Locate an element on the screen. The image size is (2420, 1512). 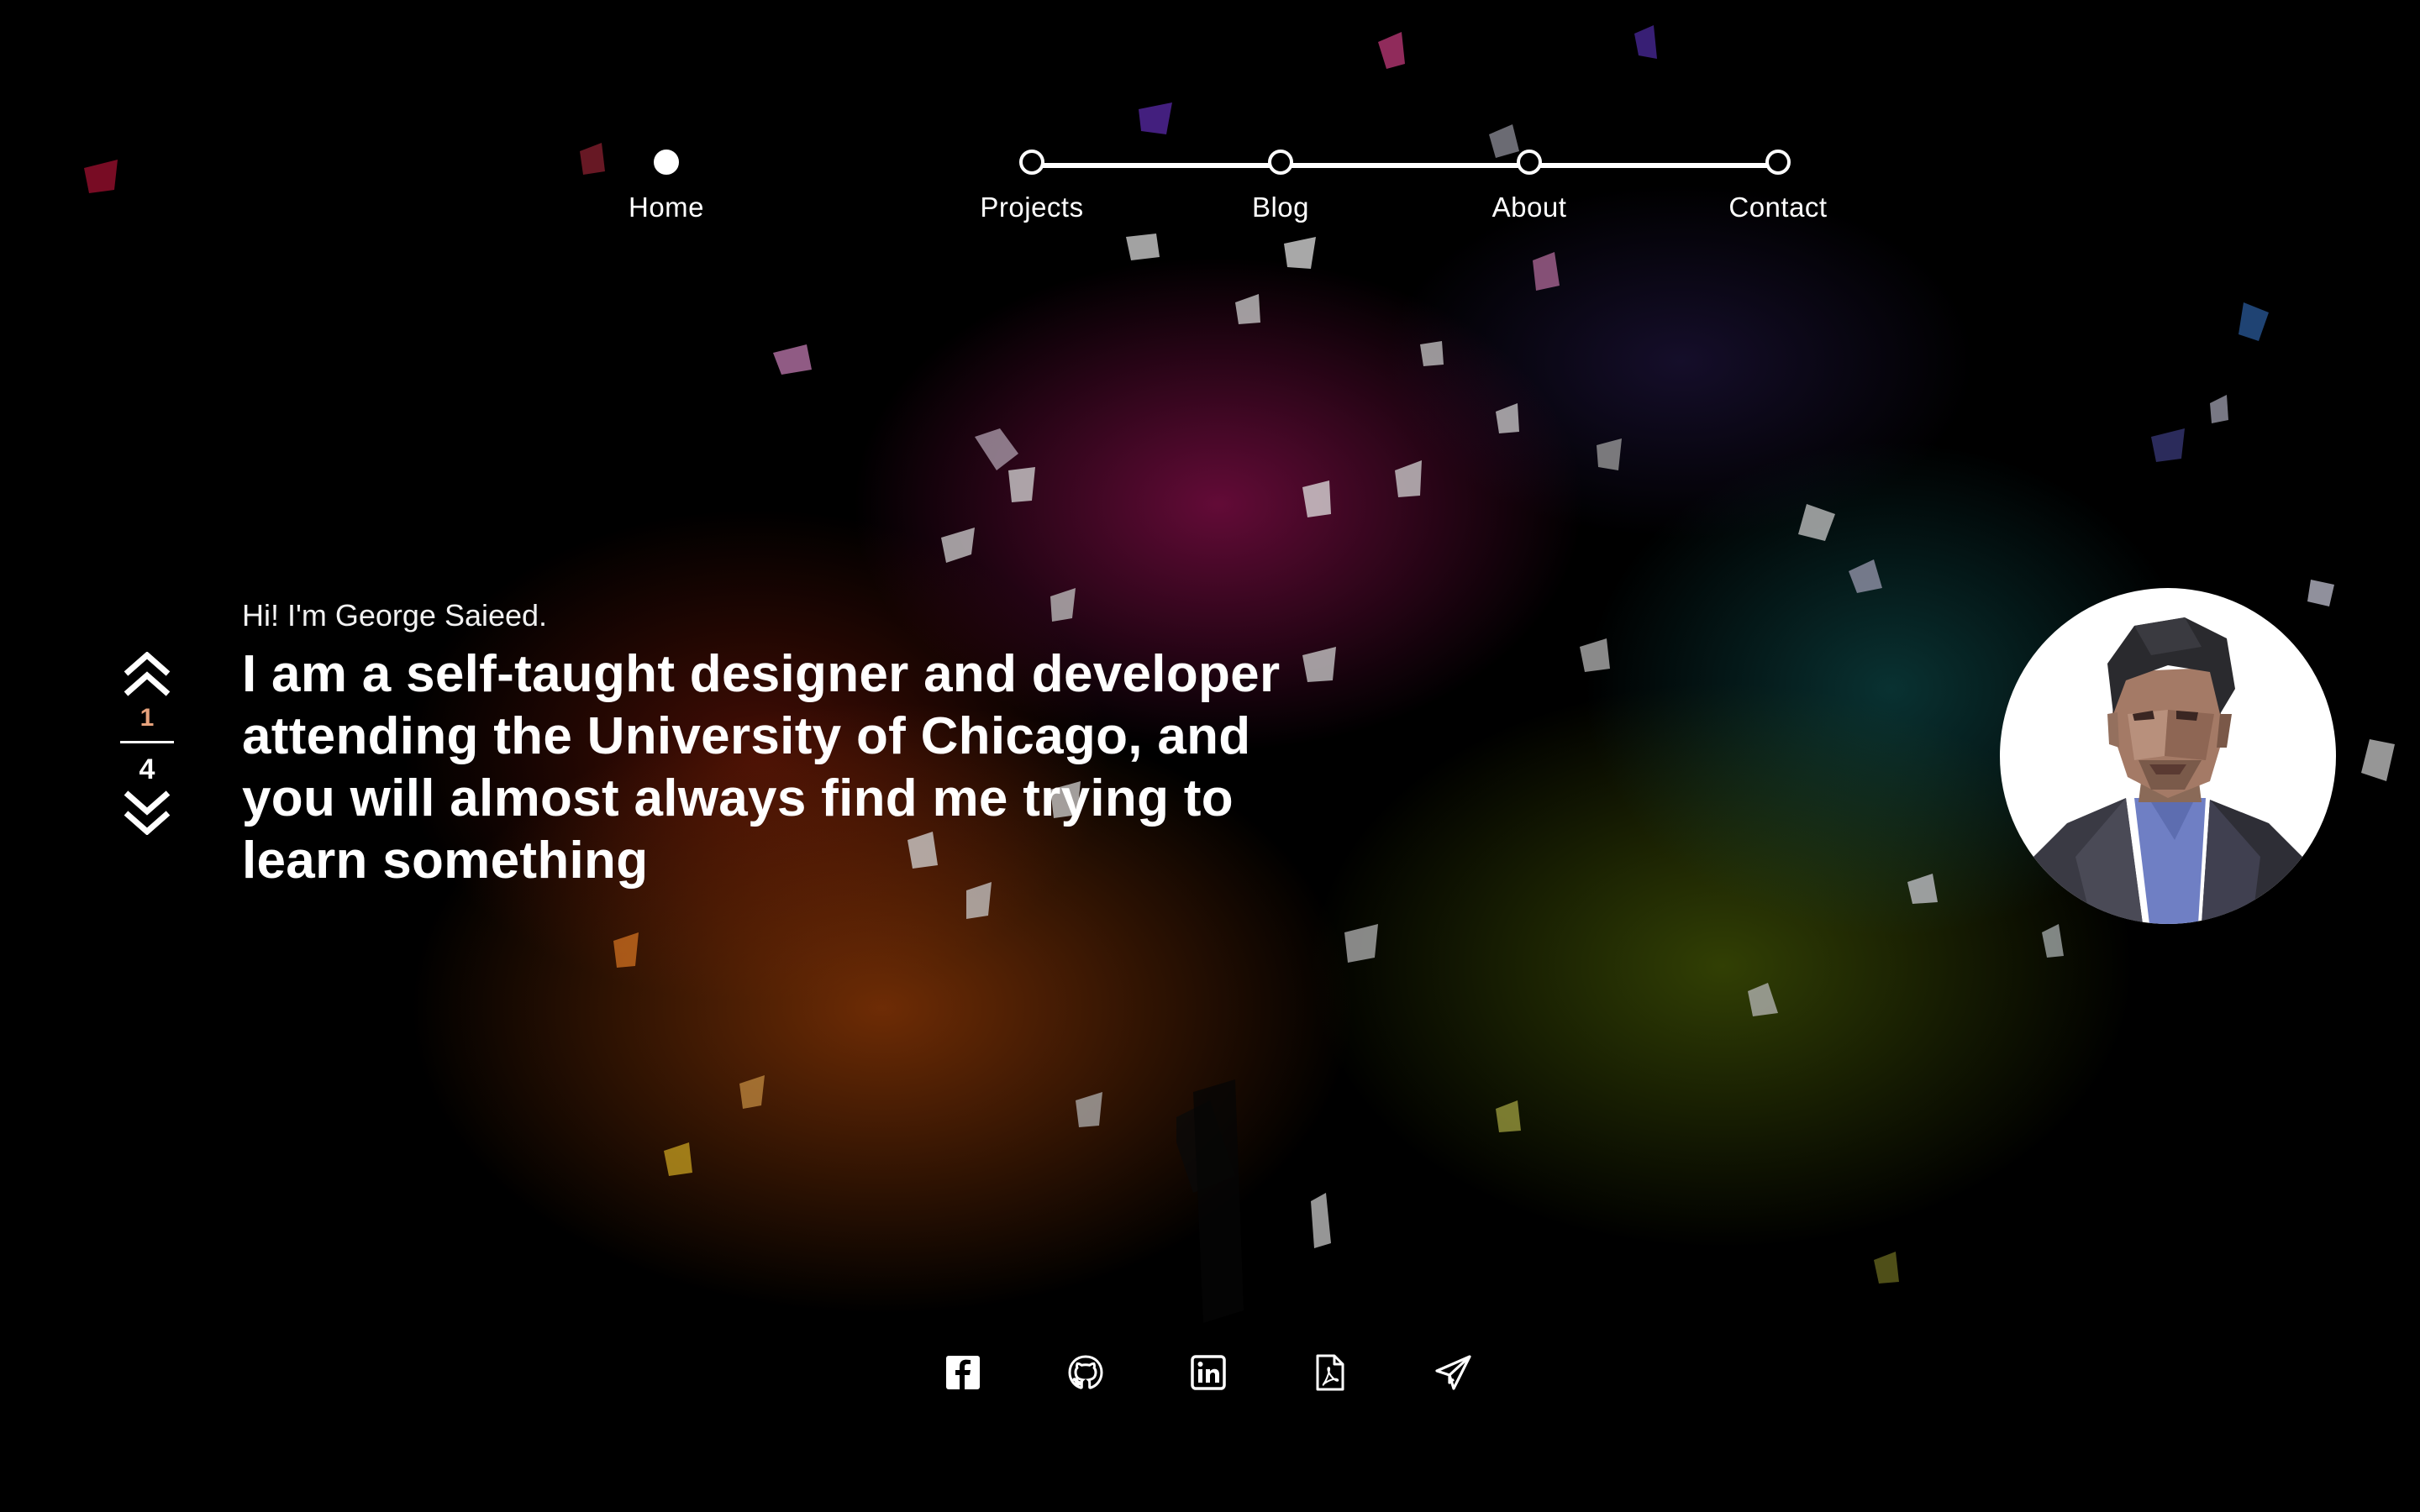
nav-label-about: About is located at coordinates (1529, 207).